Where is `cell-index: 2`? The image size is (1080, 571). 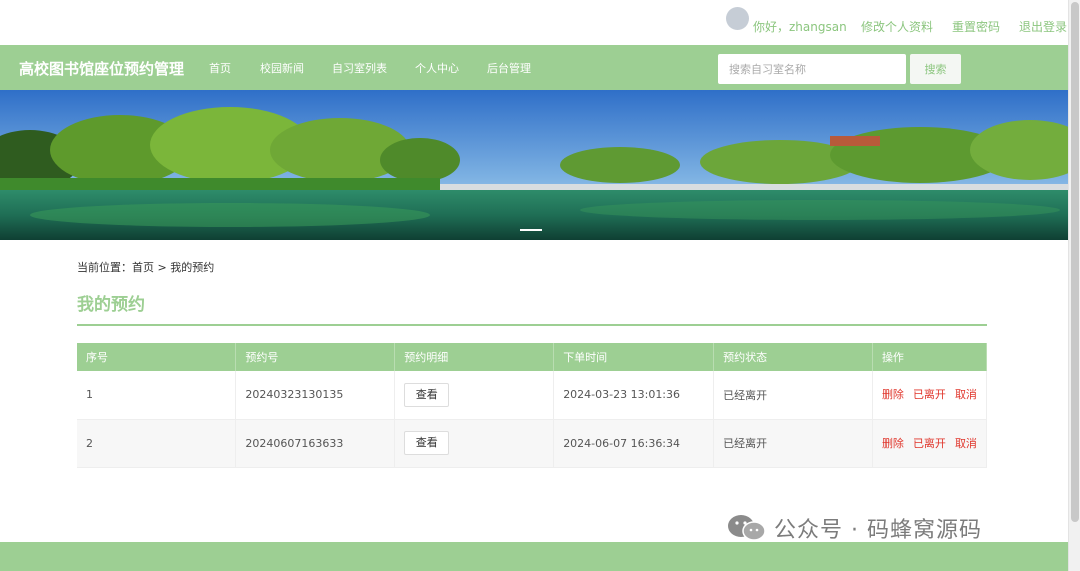 cell-index: 2 is located at coordinates (157, 443).